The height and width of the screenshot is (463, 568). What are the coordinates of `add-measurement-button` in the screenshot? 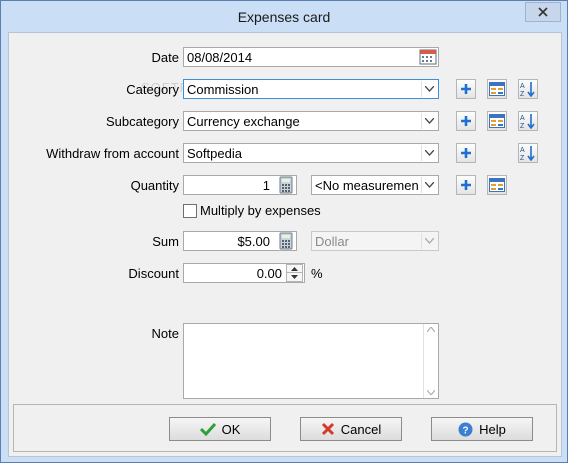 It's located at (466, 185).